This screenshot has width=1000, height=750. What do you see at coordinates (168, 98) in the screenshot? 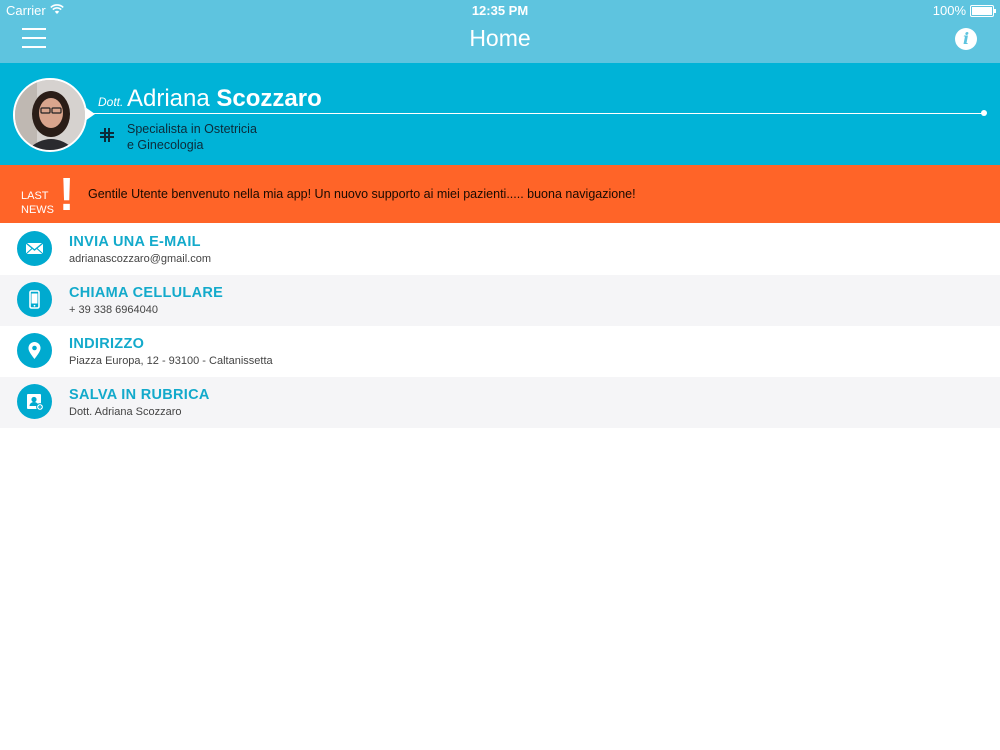
I see `doctor-first-name: Adriana` at bounding box center [168, 98].